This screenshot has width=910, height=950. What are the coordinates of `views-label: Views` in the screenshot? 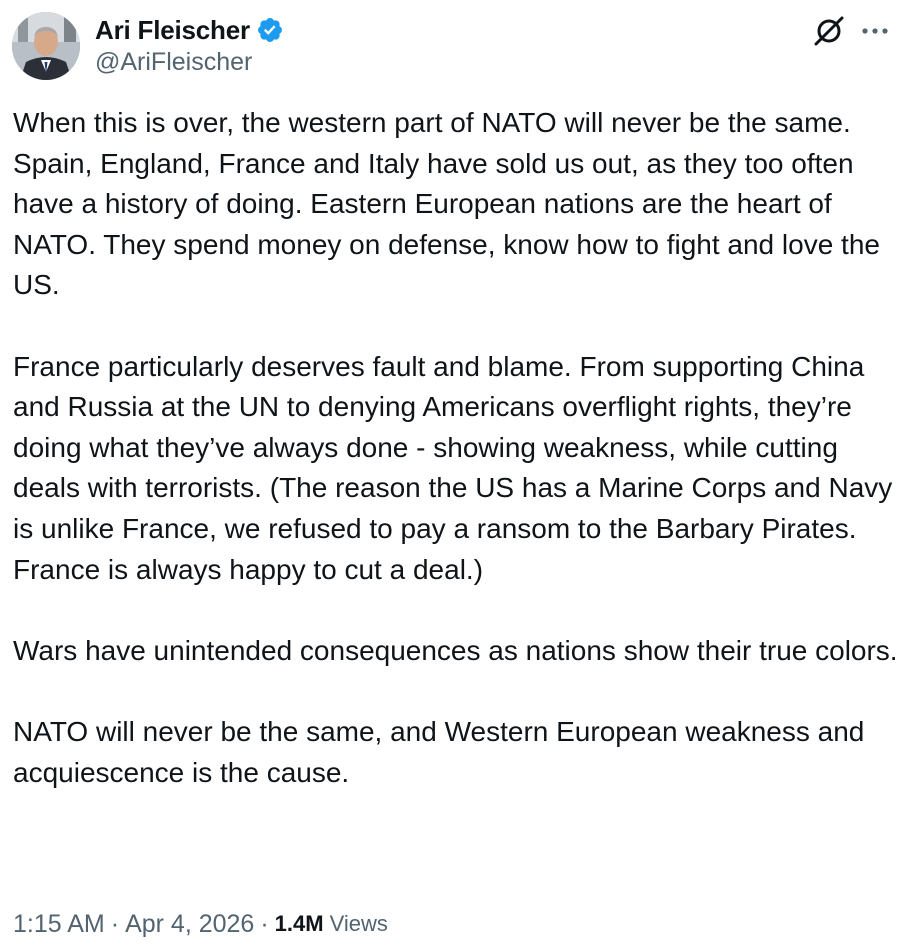 It's located at (358, 923).